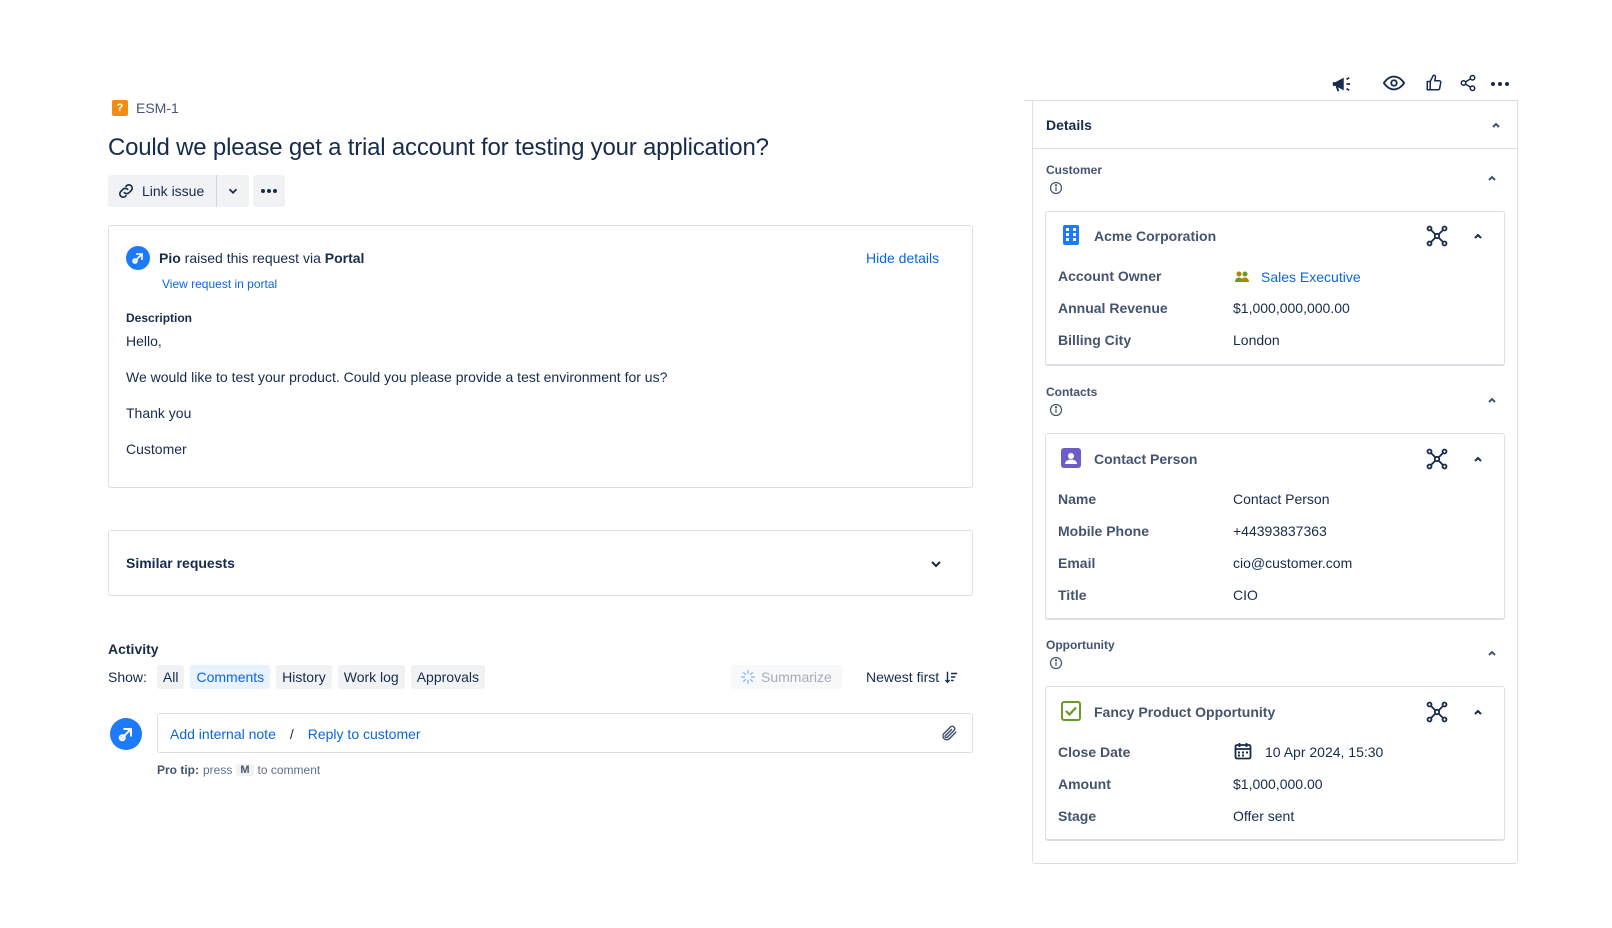 Image resolution: width=1612 pixels, height=928 pixels. Describe the element at coordinates (178, 770) in the screenshot. I see `protip-prefix: Pro tip:` at that location.